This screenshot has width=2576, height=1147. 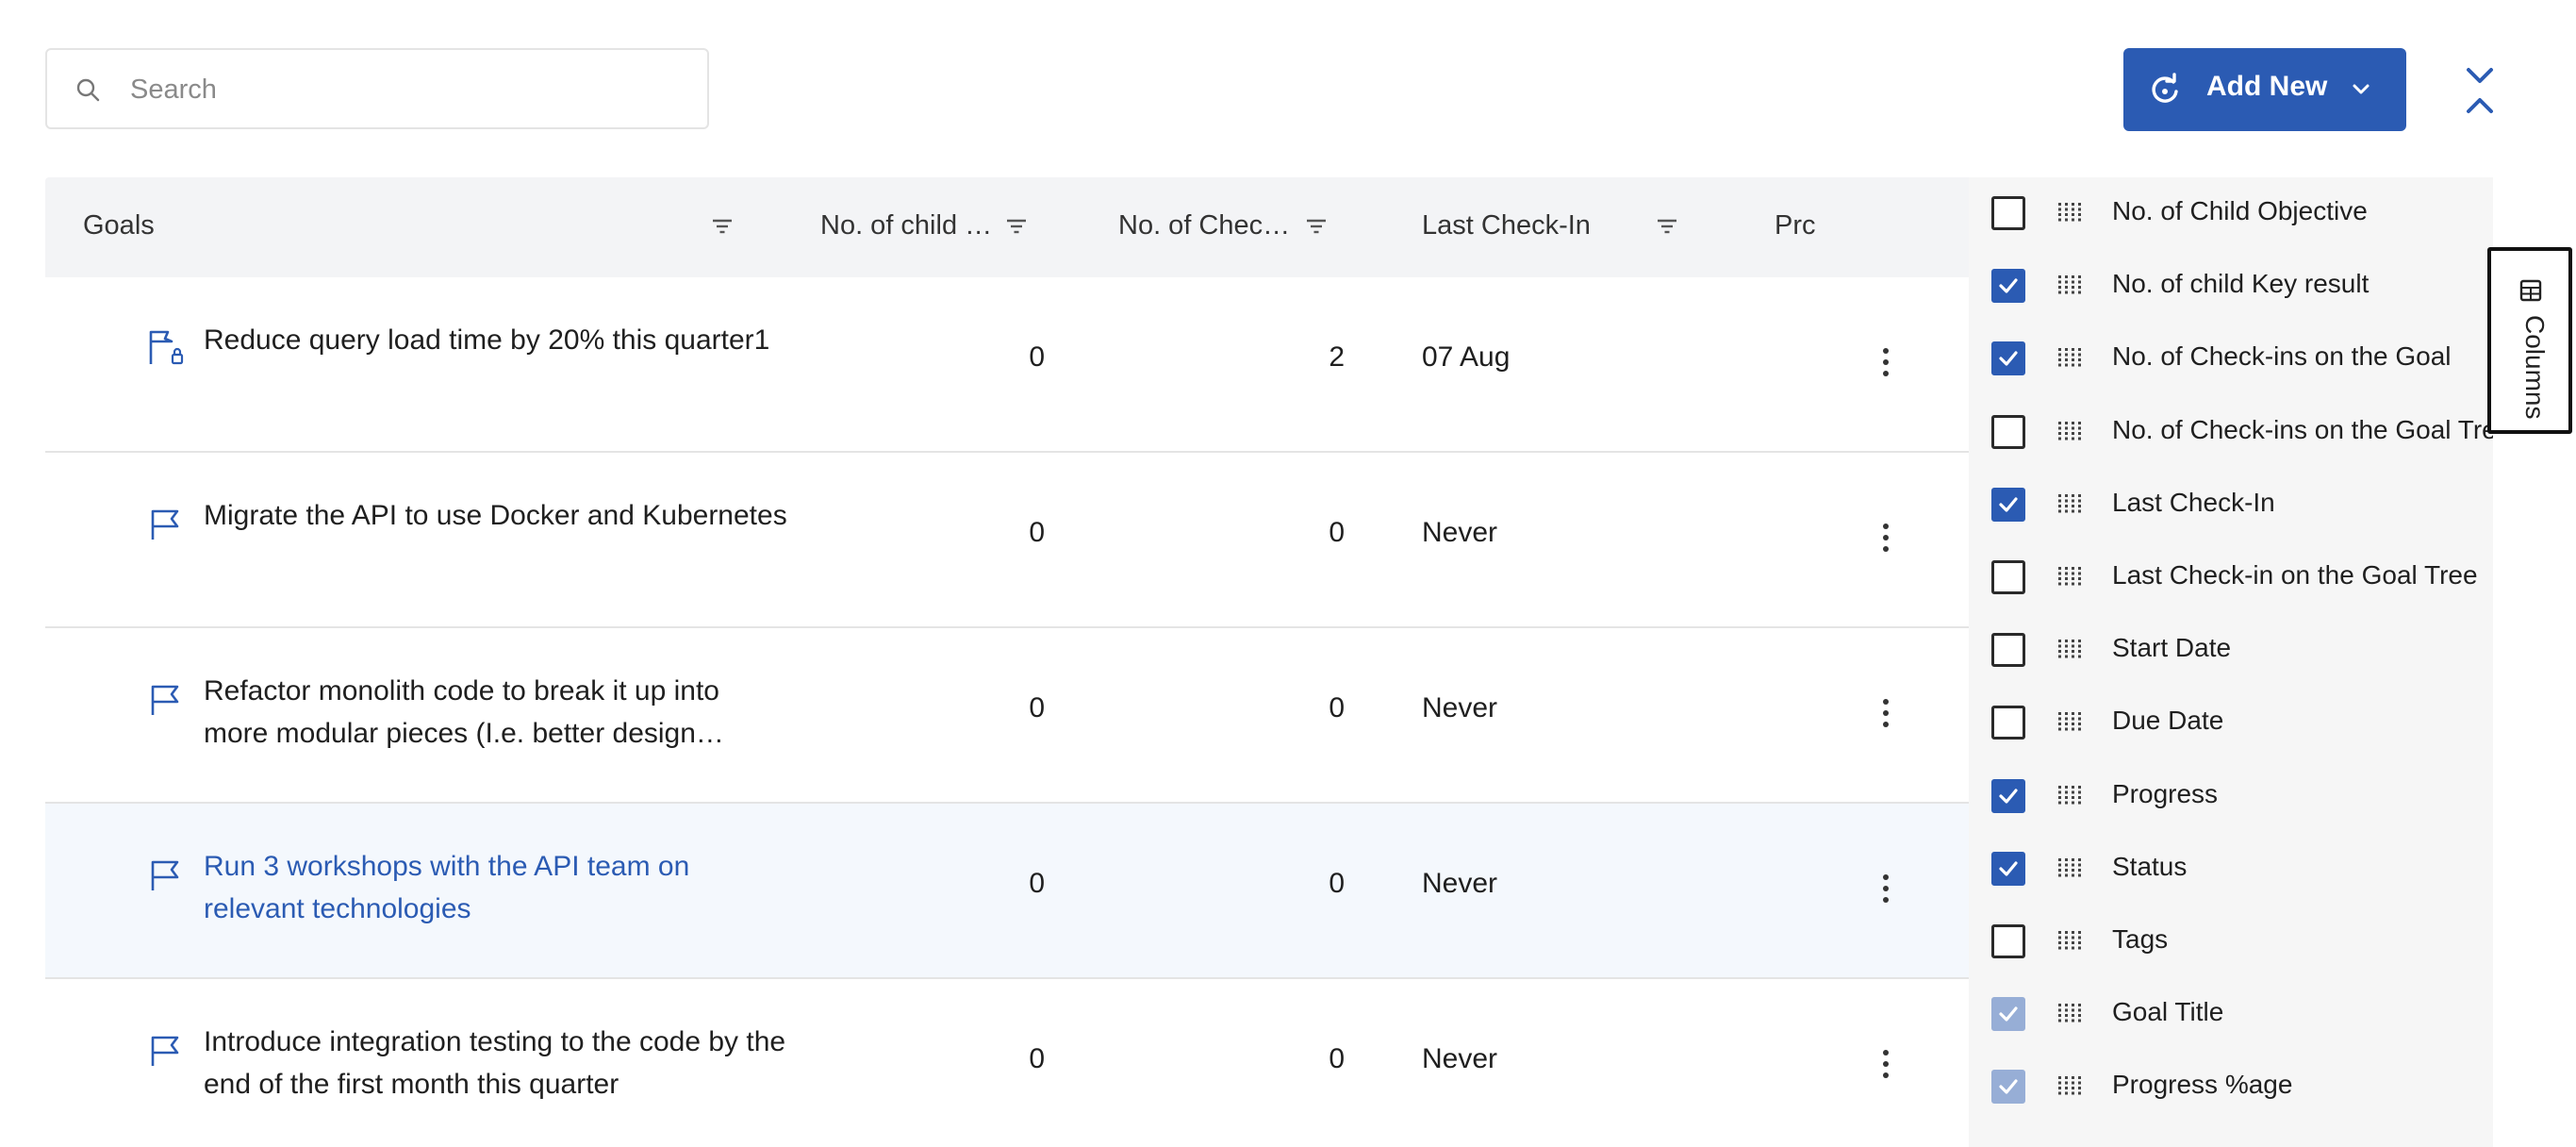 I want to click on column-option-label: Goal Title, so click(x=2168, y=1012).